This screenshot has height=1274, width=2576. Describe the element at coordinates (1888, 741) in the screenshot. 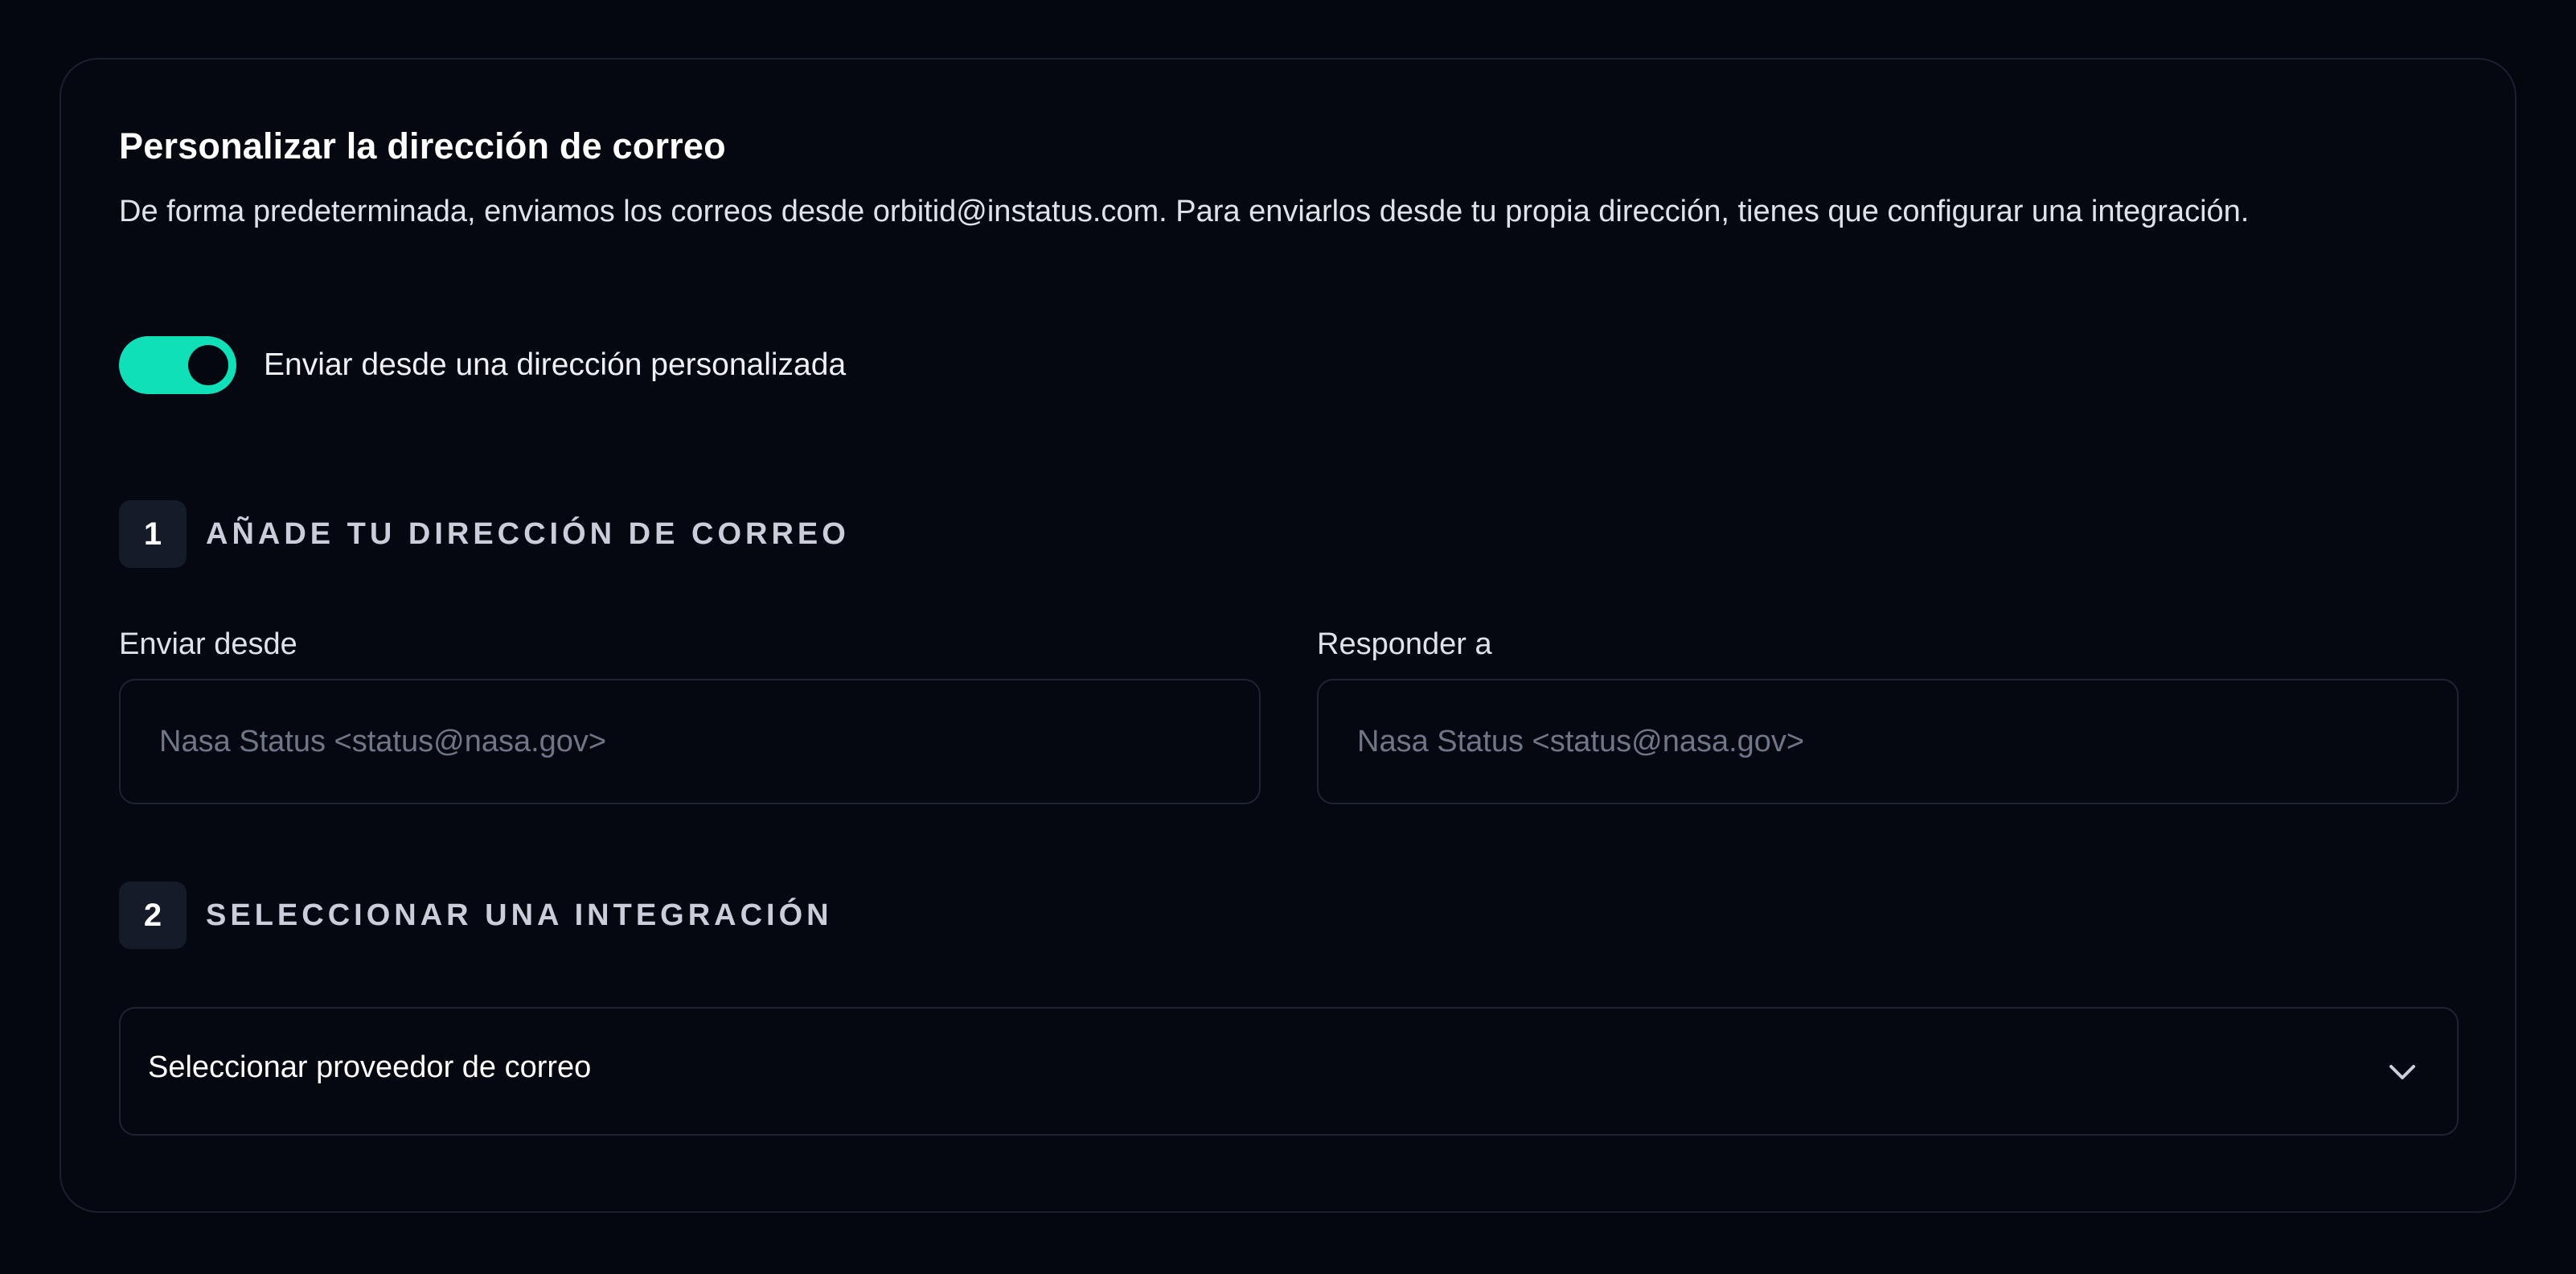

I see `reply-to-input` at that location.